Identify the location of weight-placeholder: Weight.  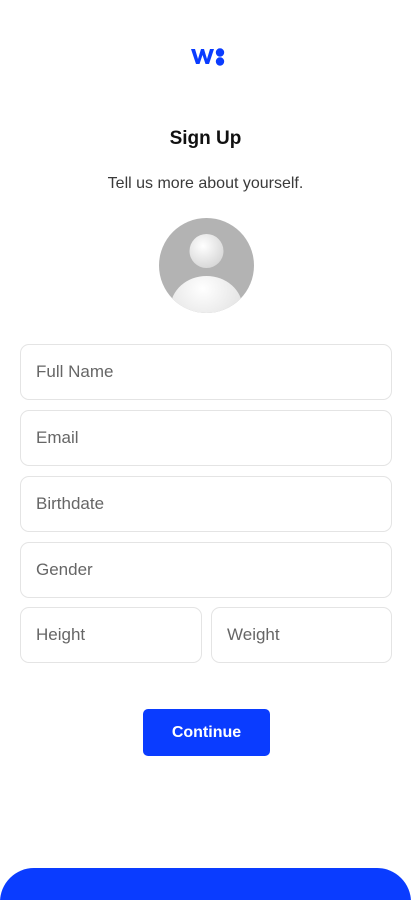
(253, 634).